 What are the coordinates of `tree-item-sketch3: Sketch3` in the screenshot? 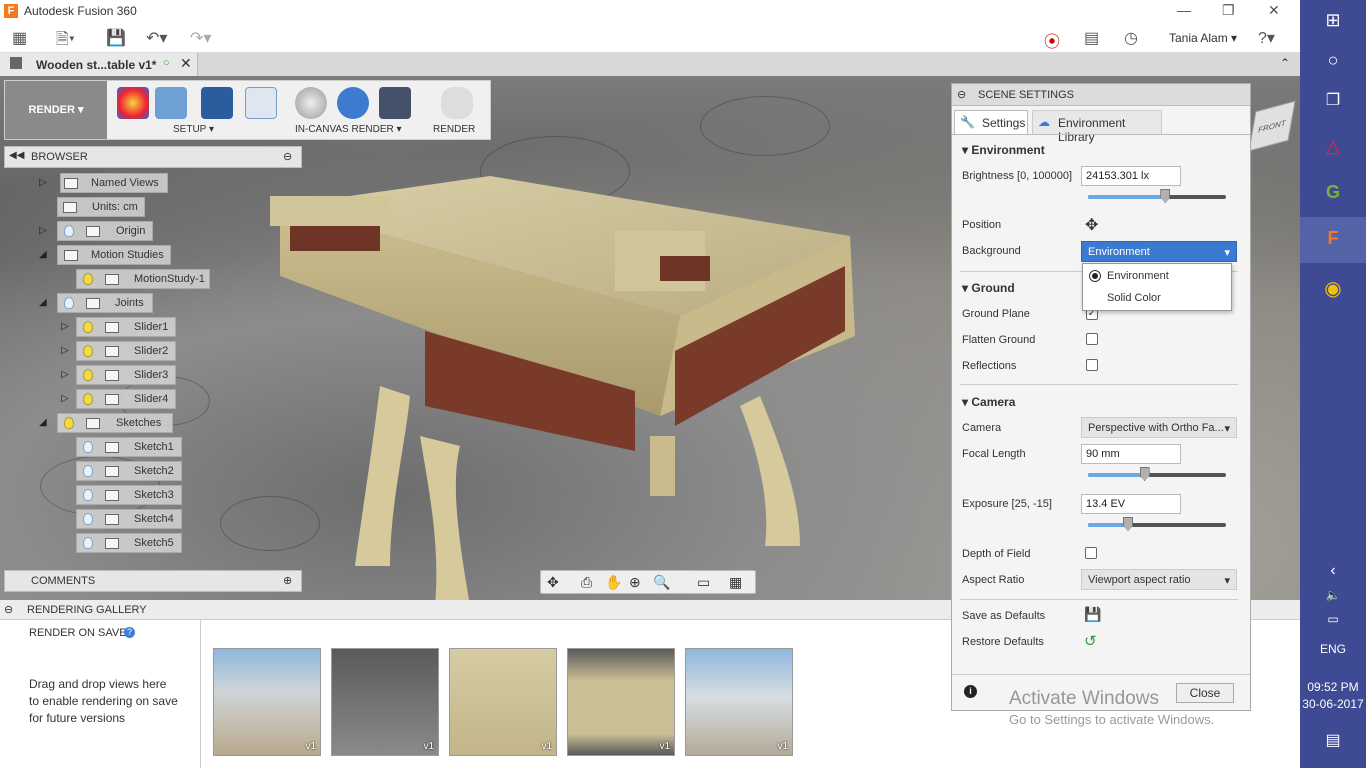 It's located at (129, 495).